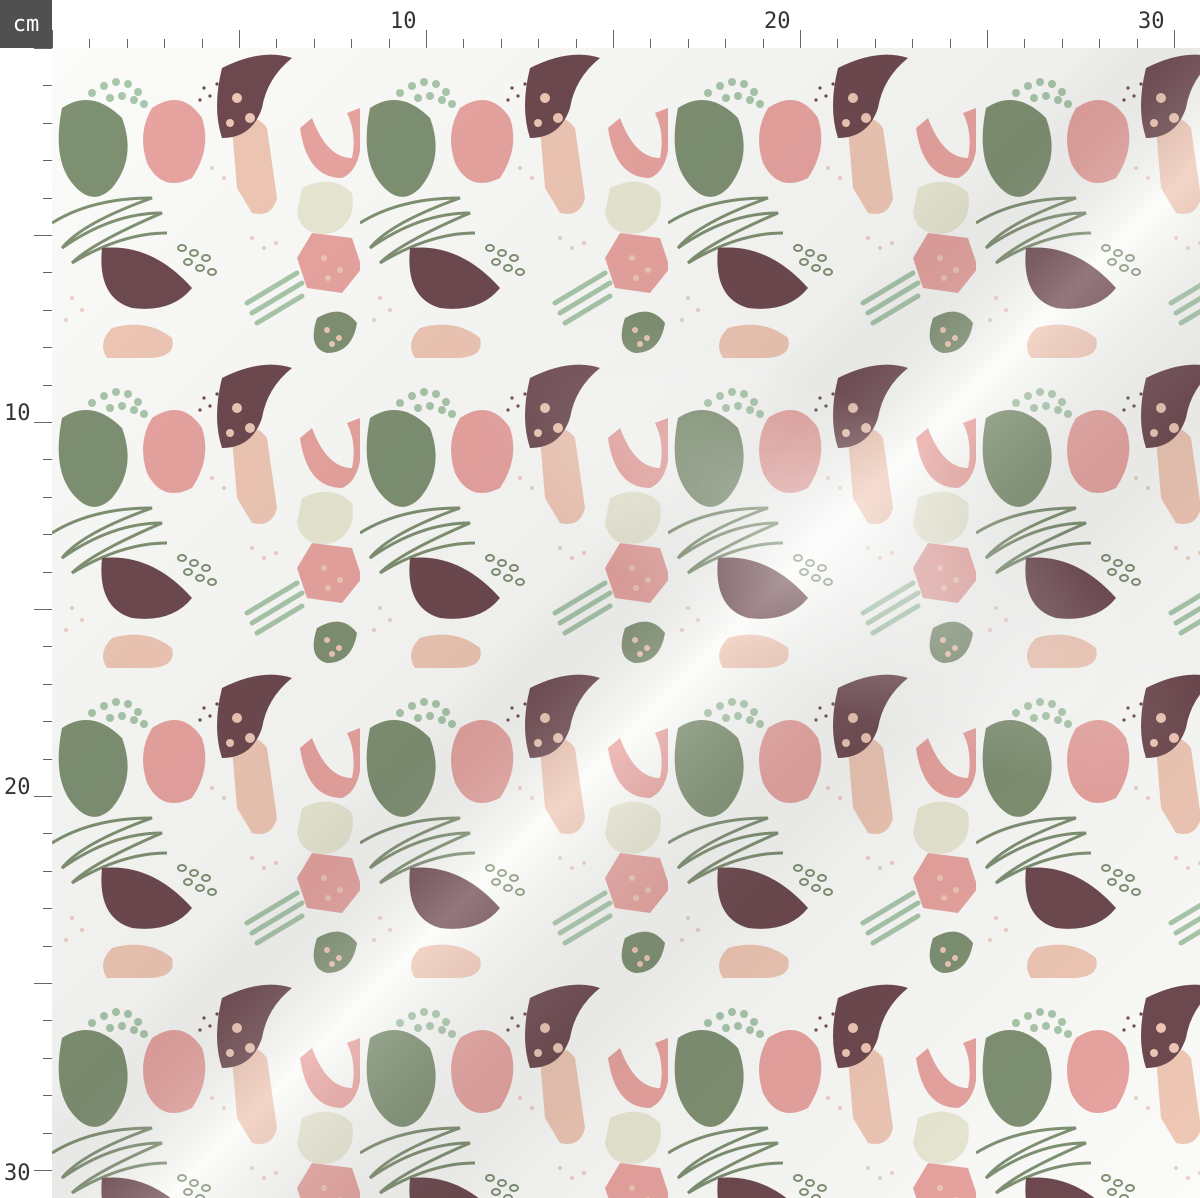 The width and height of the screenshot is (1200, 1198). Describe the element at coordinates (777, 21) in the screenshot. I see `top-label-20: 20` at that location.